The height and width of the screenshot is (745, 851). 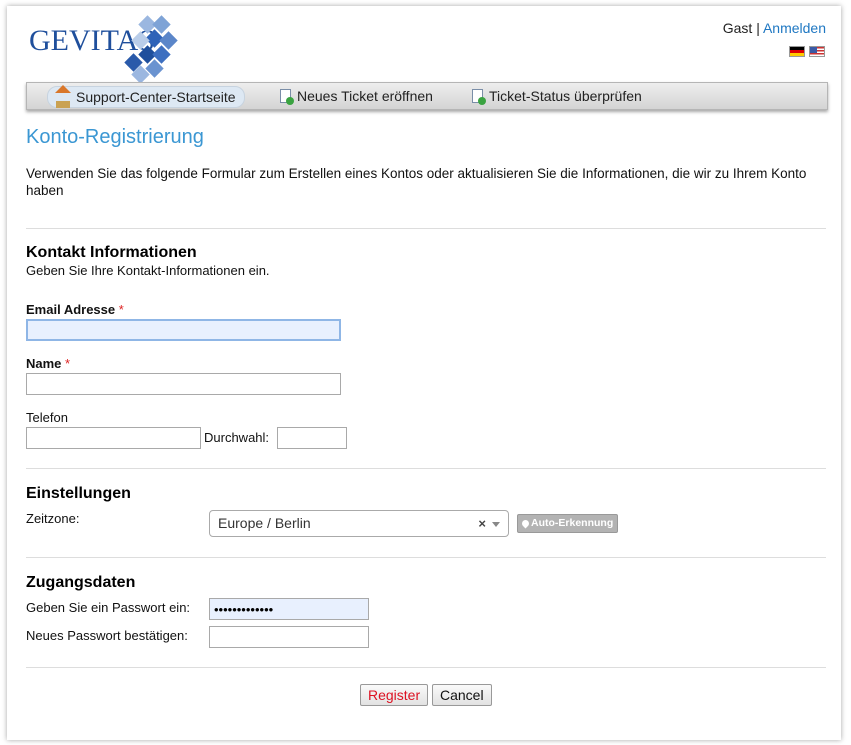 What do you see at coordinates (264, 523) in the screenshot?
I see `timezone-value: Europe / Berlin` at bounding box center [264, 523].